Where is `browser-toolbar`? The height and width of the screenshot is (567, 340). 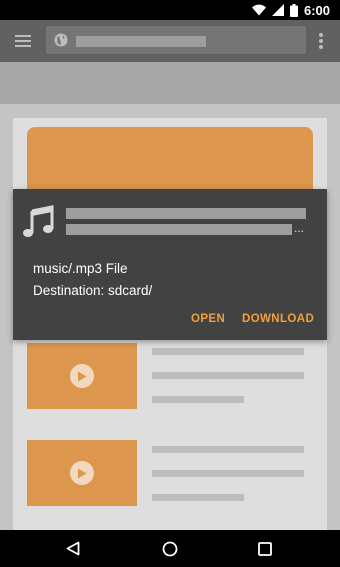 browser-toolbar is located at coordinates (170, 41).